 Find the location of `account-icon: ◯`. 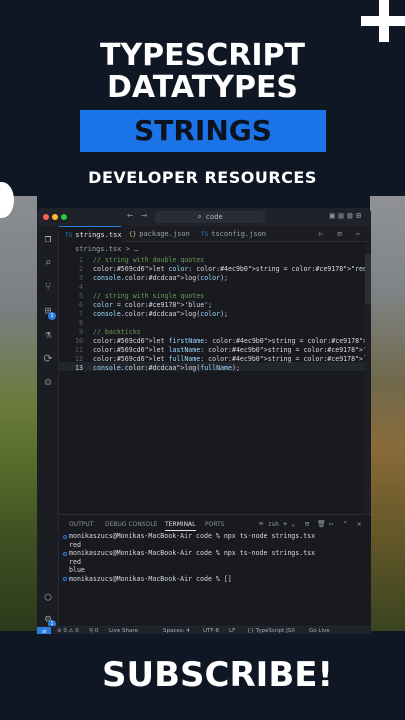

account-icon: ◯ is located at coordinates (48, 597).